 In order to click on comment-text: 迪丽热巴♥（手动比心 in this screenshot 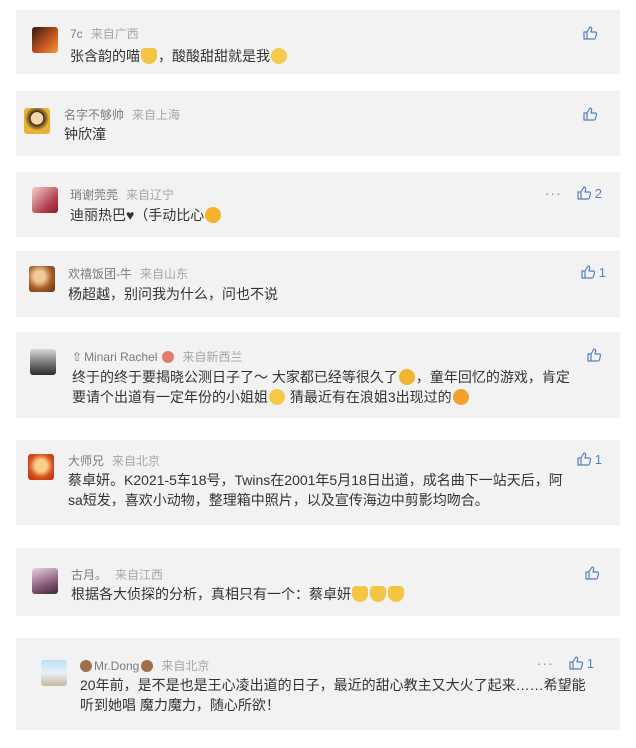, I will do `click(146, 215)`.